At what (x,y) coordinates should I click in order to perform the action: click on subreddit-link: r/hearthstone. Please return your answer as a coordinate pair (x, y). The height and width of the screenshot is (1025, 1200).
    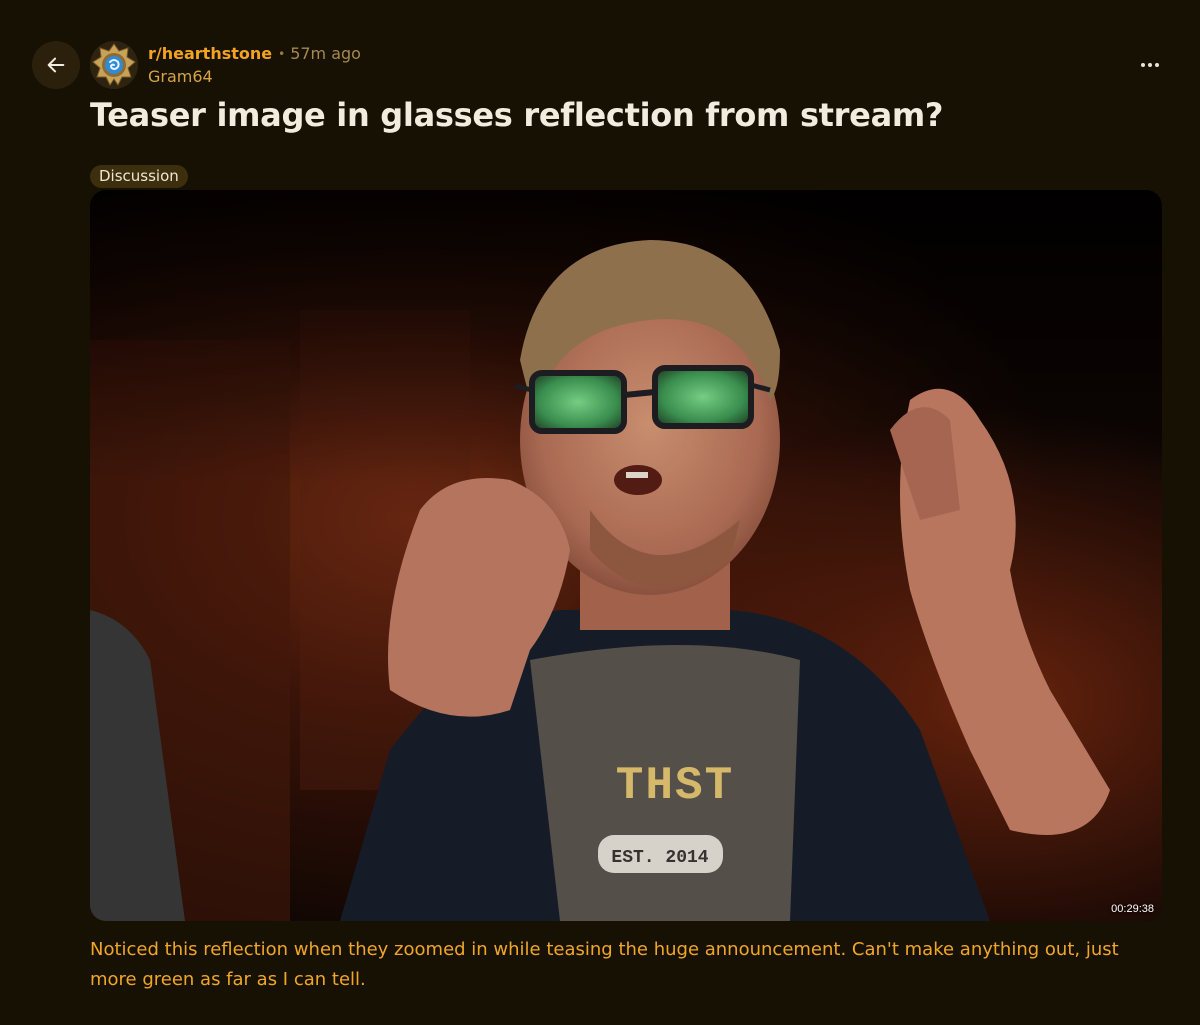
    Looking at the image, I should click on (210, 54).